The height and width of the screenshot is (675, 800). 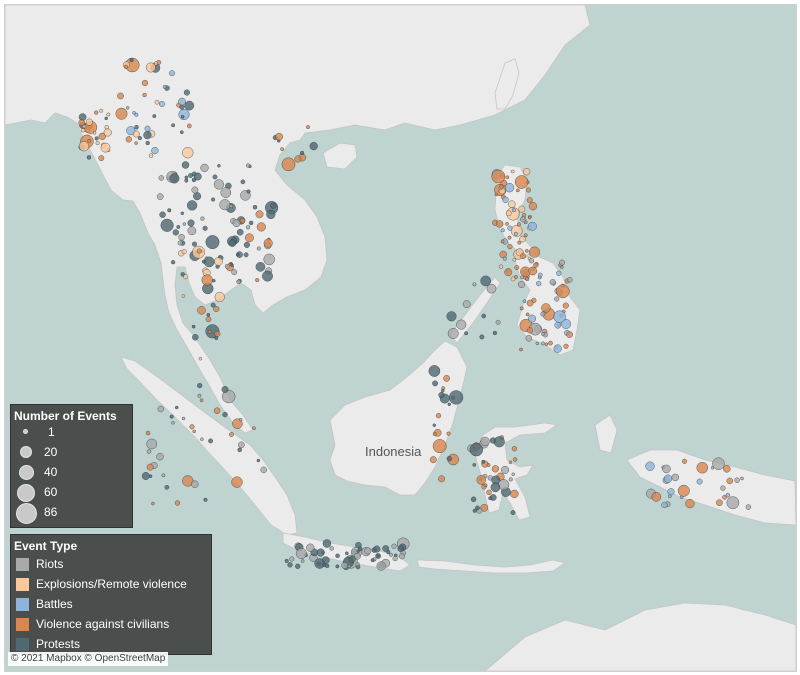 What do you see at coordinates (114, 605) in the screenshot?
I see `legend-item-battles: Battles` at bounding box center [114, 605].